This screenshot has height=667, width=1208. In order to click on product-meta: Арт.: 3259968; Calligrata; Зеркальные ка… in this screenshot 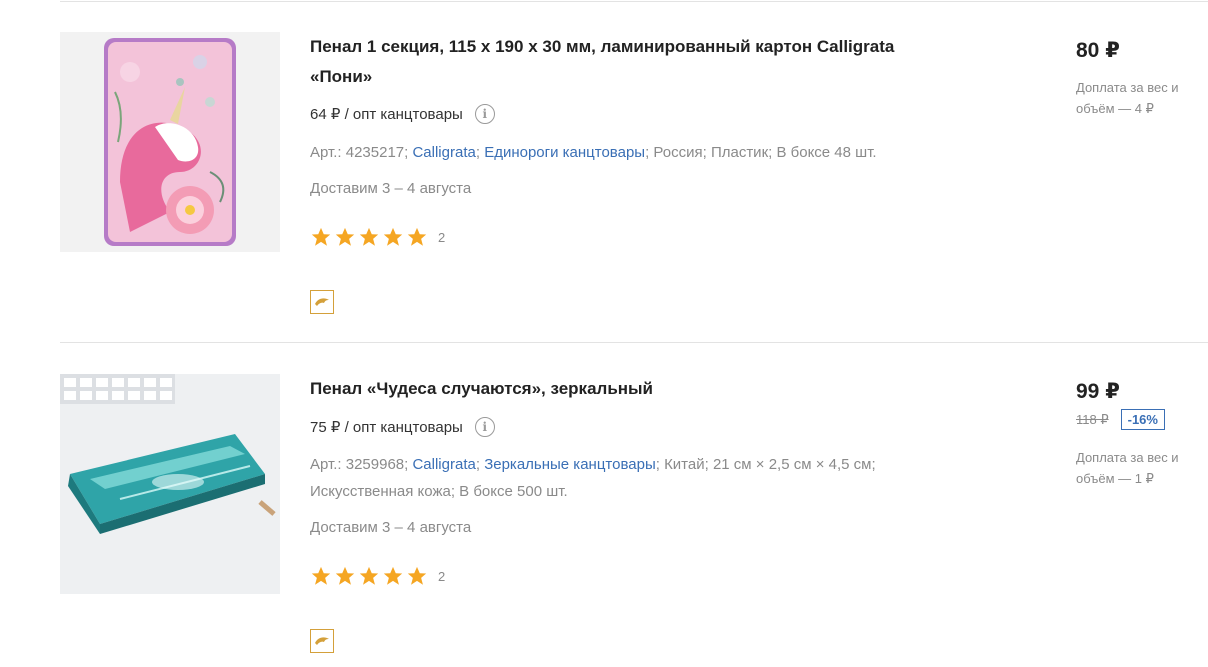, I will do `click(620, 478)`.